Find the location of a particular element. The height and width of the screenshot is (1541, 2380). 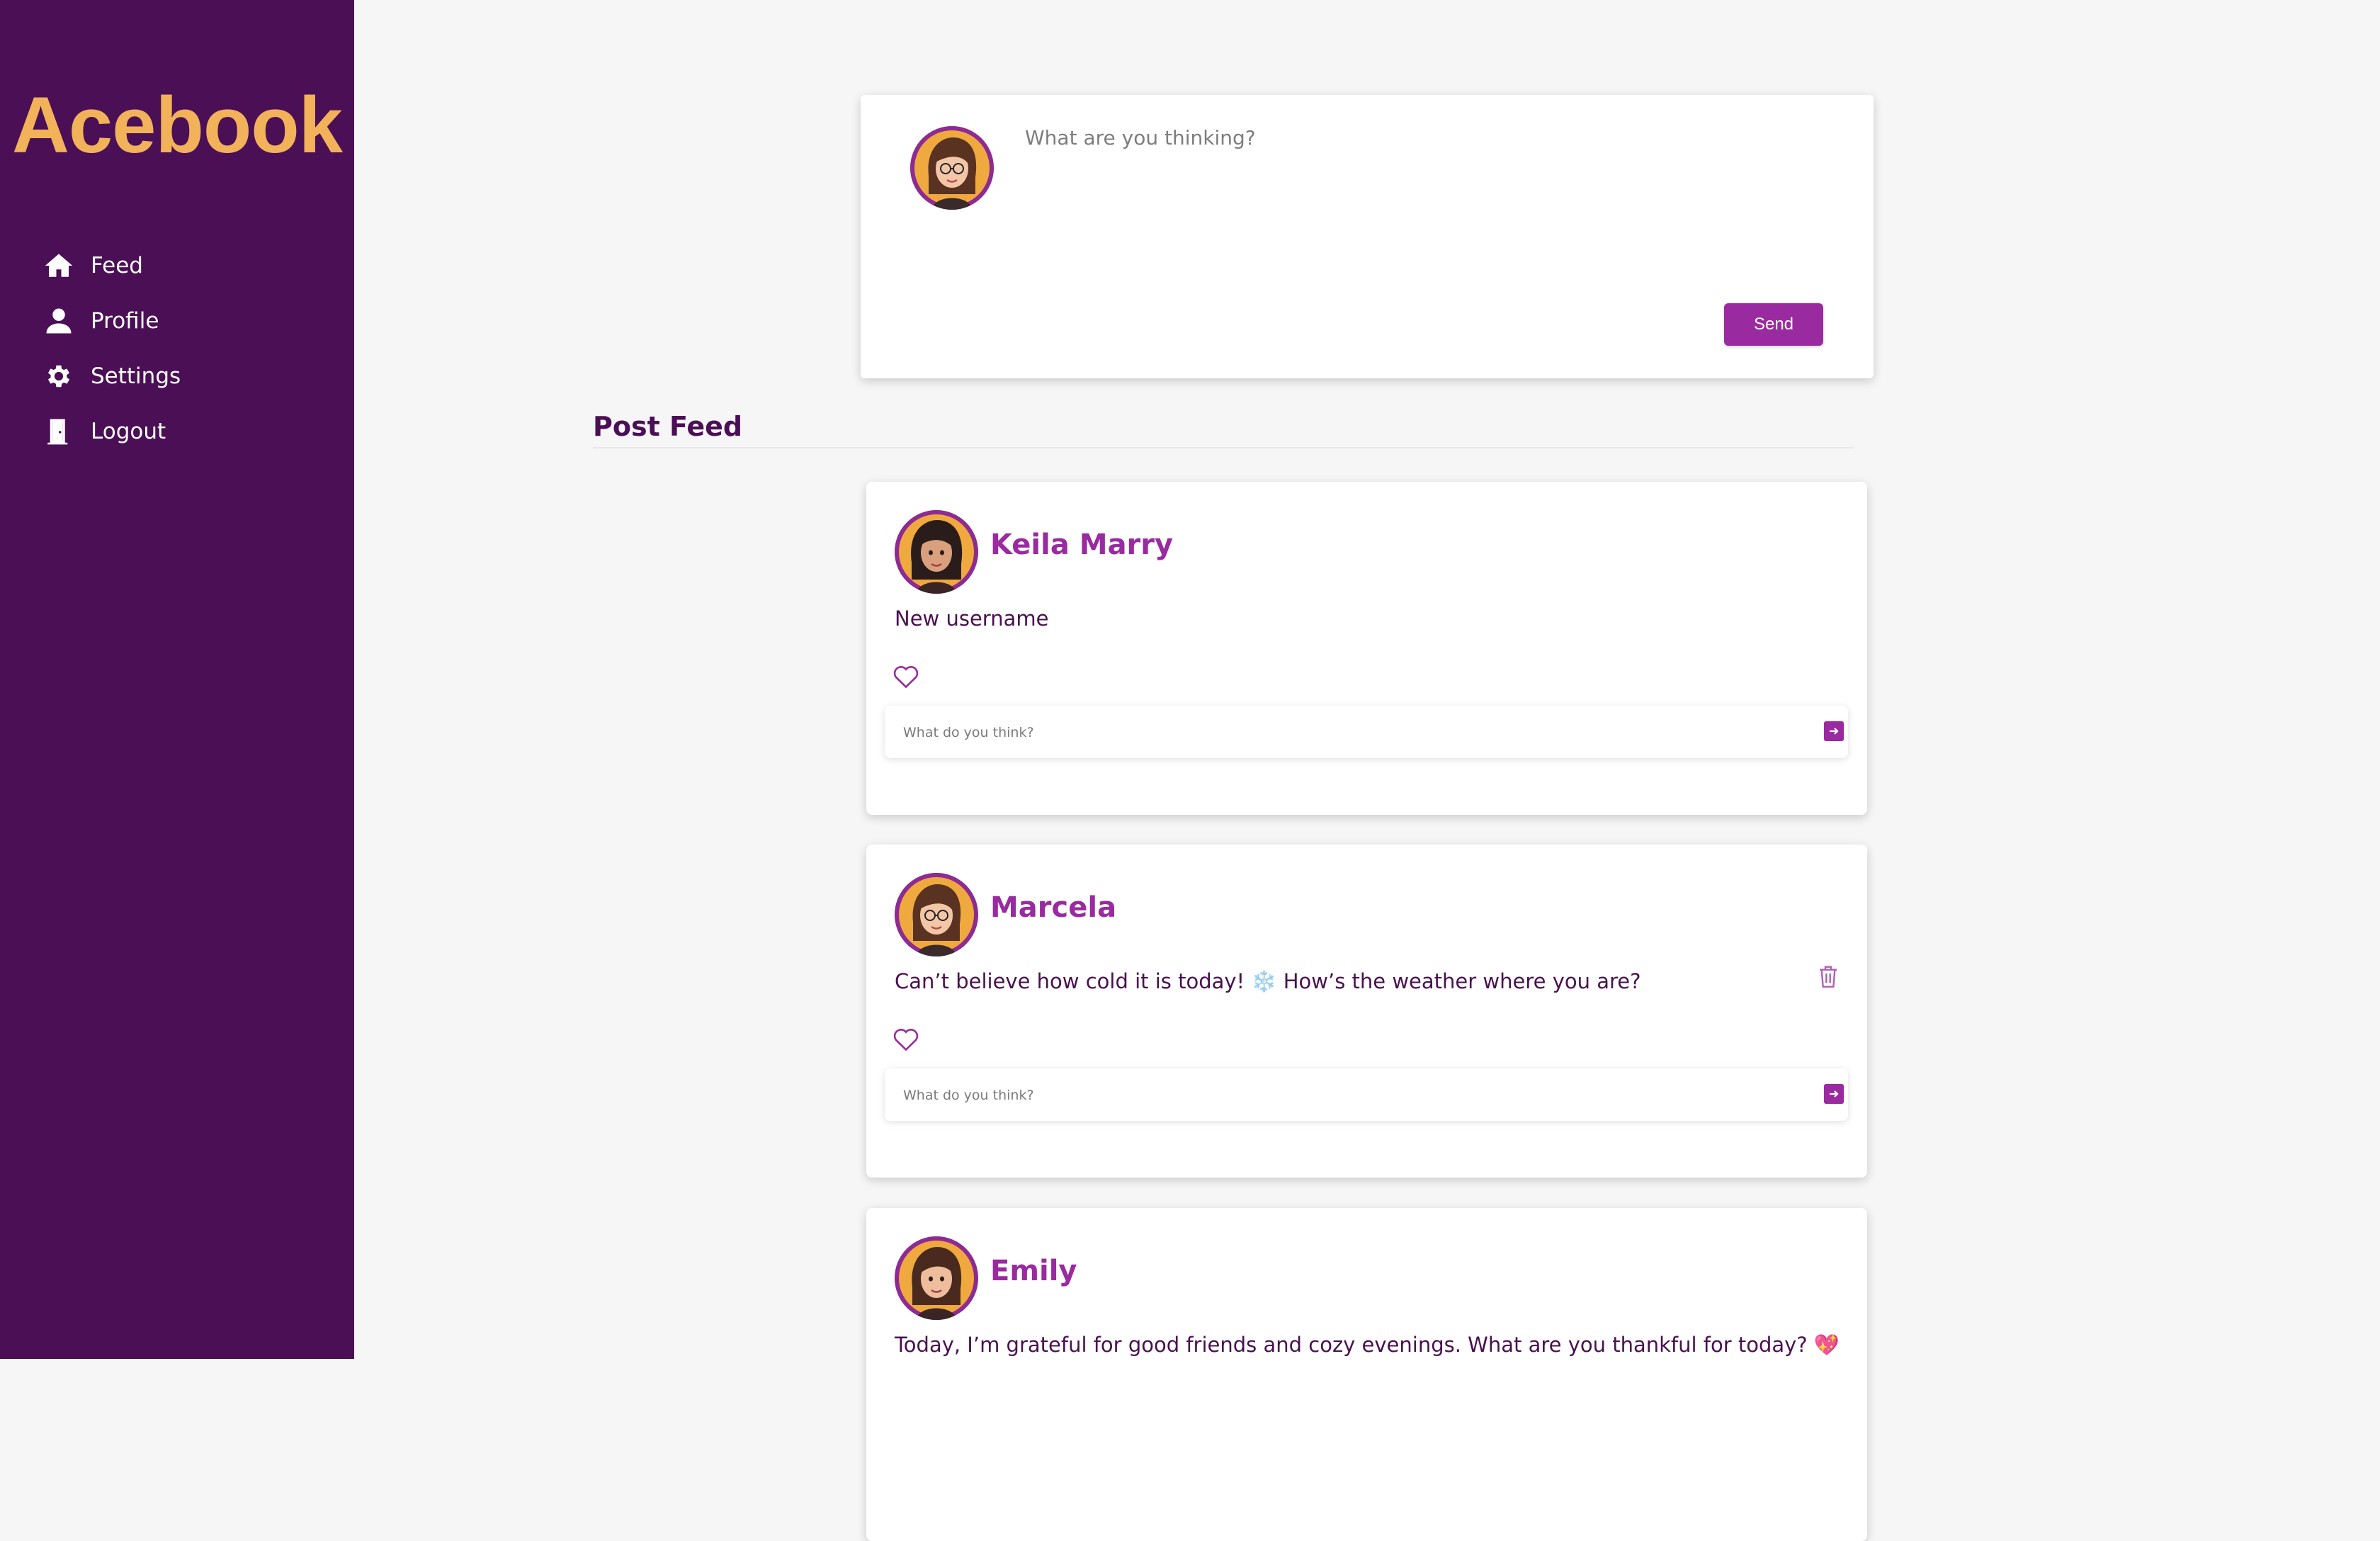

divider is located at coordinates (1224, 447).